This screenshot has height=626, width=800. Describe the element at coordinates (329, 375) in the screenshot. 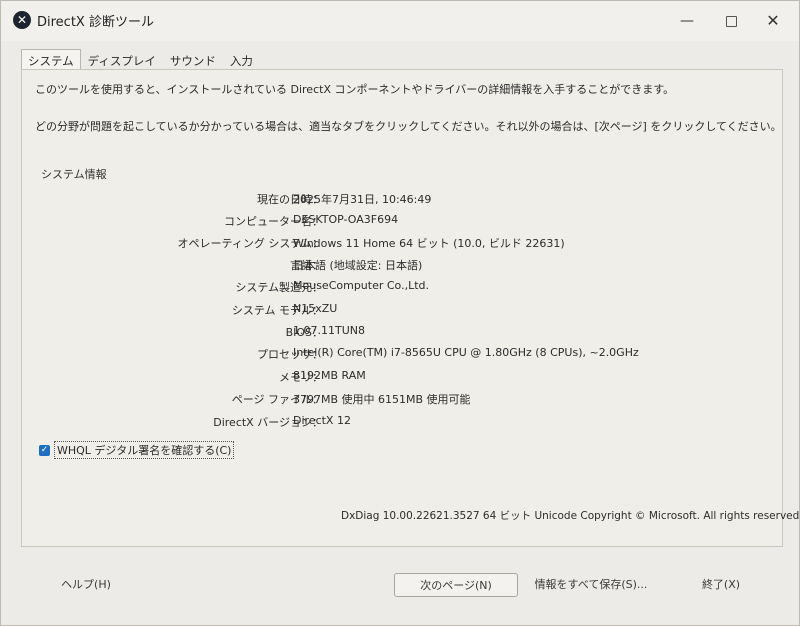

I see `info-value: 8192MB RAM` at that location.